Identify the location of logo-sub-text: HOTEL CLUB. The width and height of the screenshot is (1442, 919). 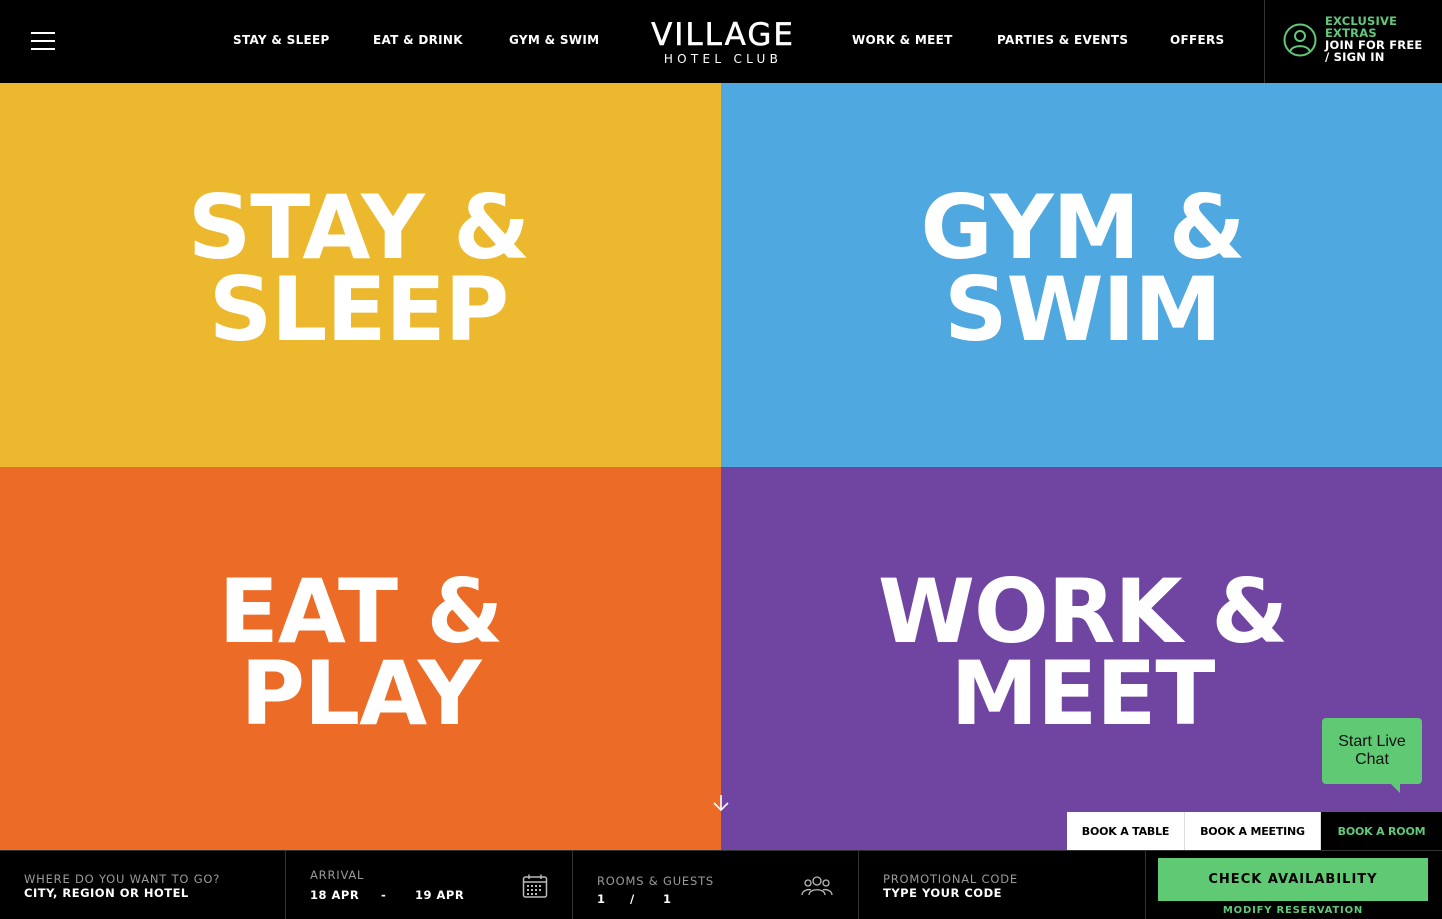
(723, 59).